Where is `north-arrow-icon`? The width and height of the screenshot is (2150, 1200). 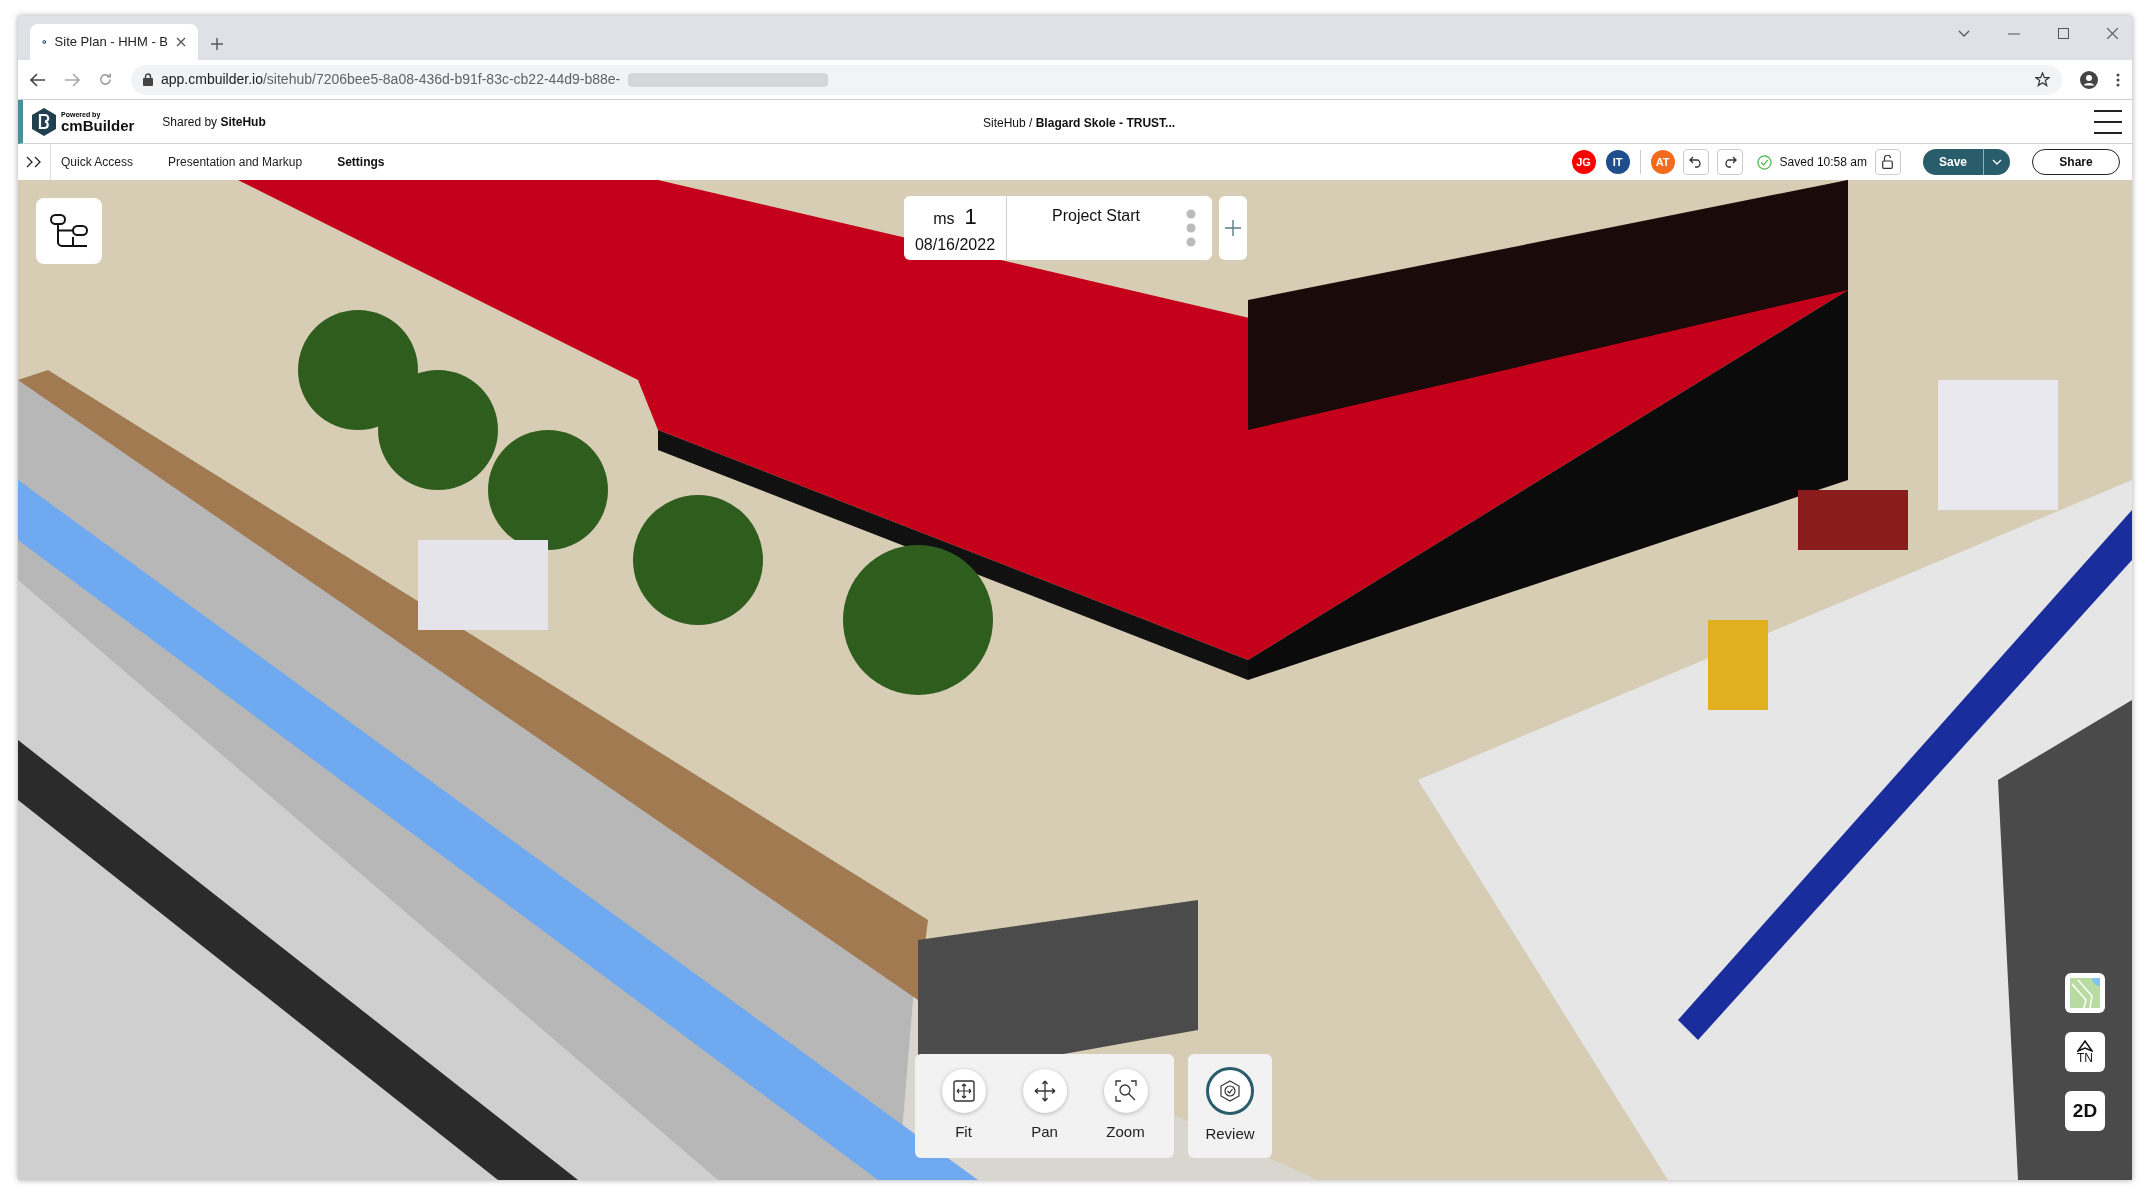 north-arrow-icon is located at coordinates (2085, 1046).